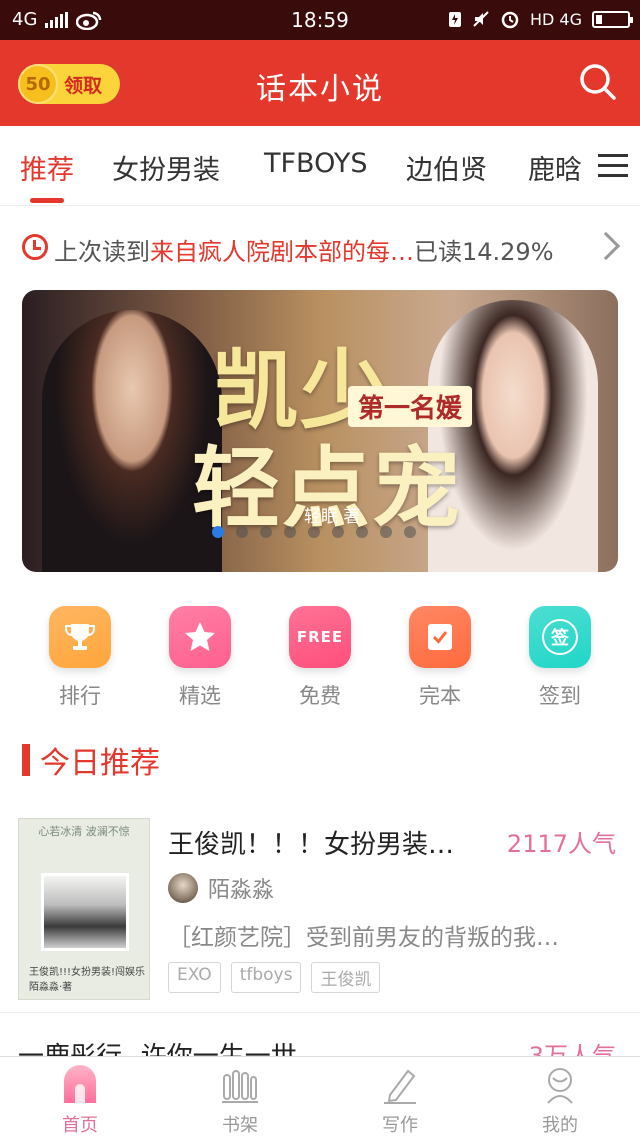 The image size is (640, 1138). I want to click on tab-cross-dressing: 女扮男装, so click(166, 167).